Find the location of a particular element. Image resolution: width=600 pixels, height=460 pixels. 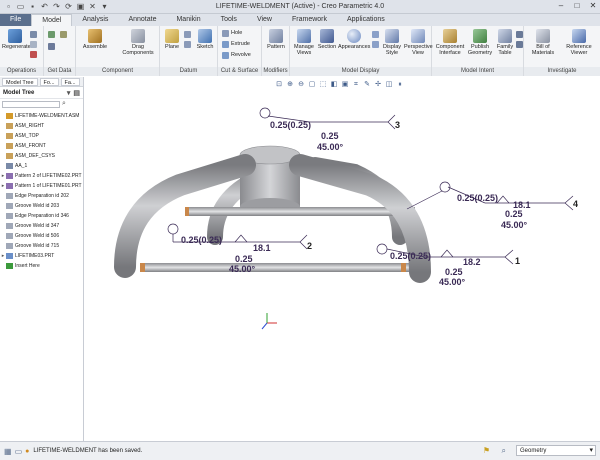

tab-model: Model is located at coordinates (52, 20).